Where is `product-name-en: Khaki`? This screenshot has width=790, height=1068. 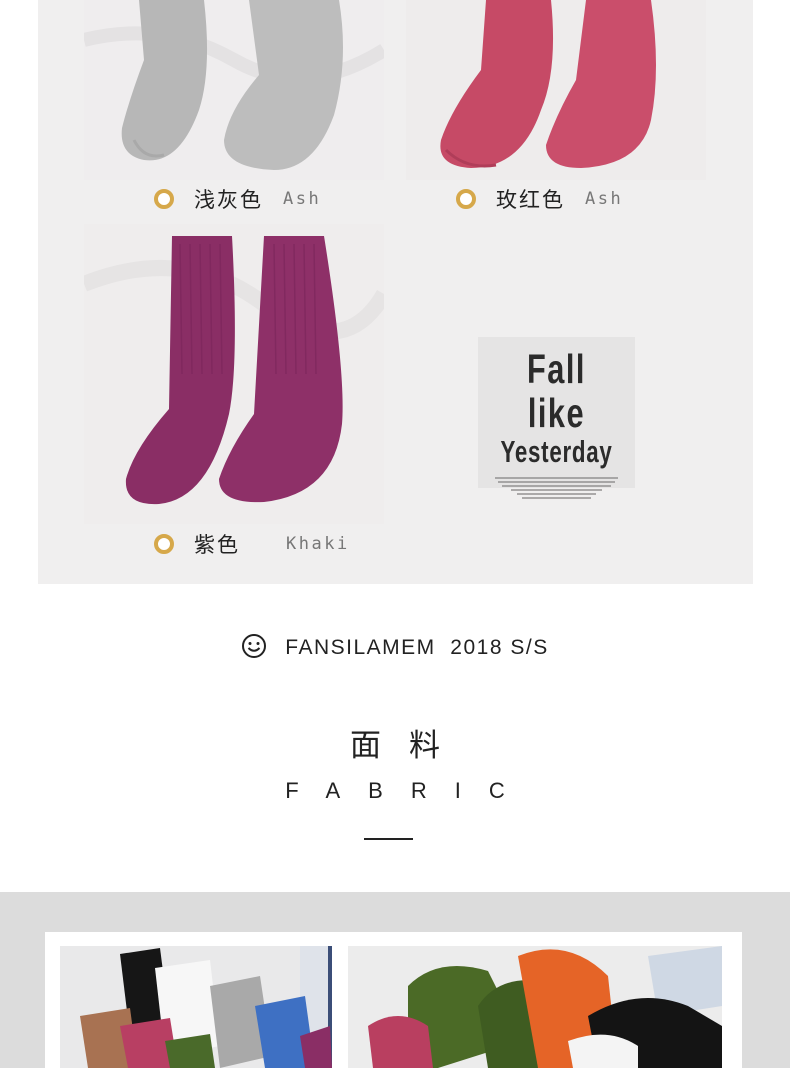 product-name-en: Khaki is located at coordinates (318, 544).